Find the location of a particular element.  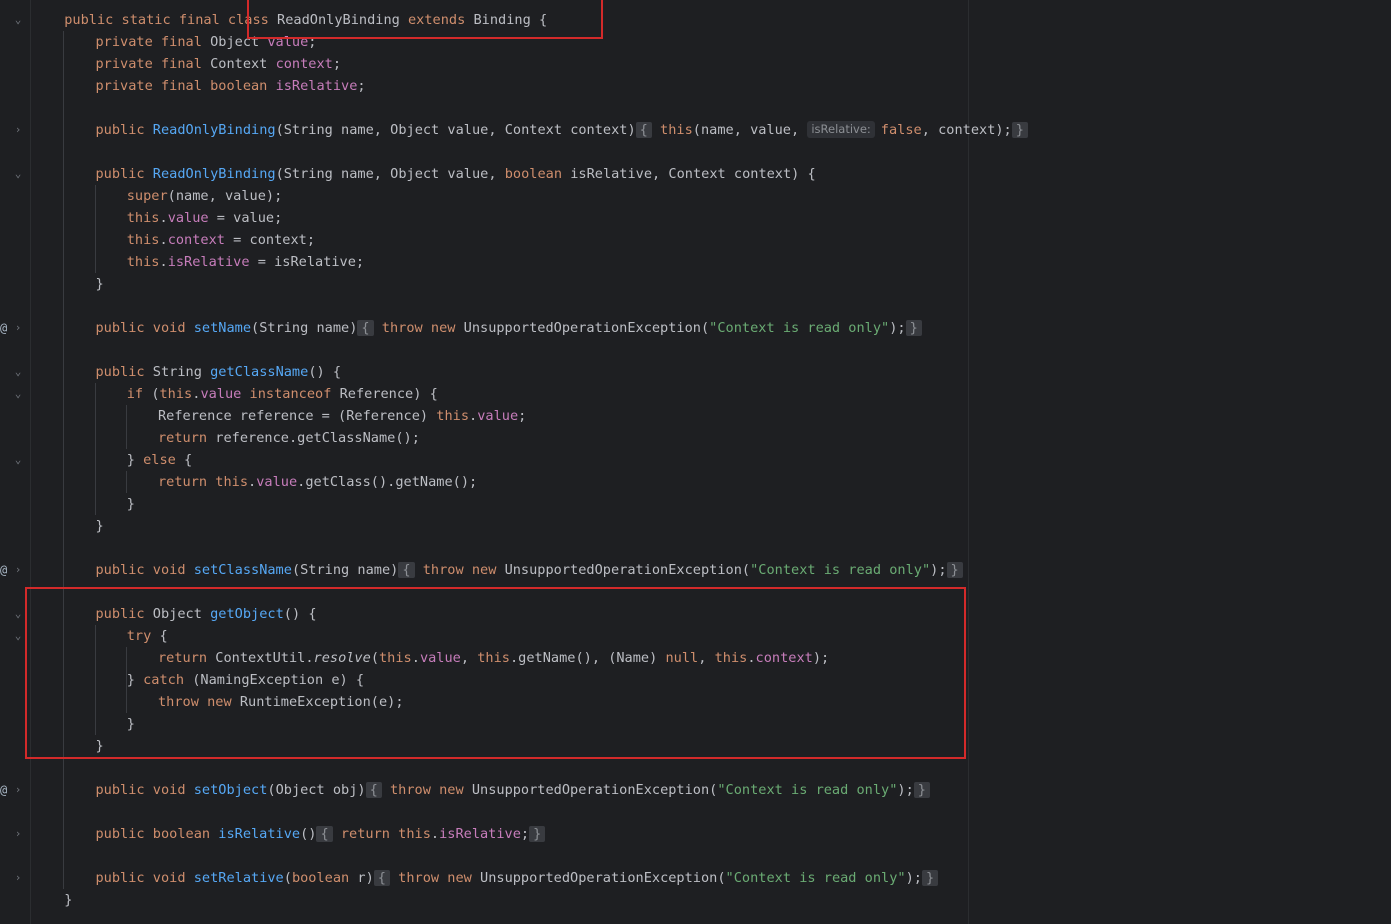

code-line: return this.value.getClass().getName(); is located at coordinates (317, 482).